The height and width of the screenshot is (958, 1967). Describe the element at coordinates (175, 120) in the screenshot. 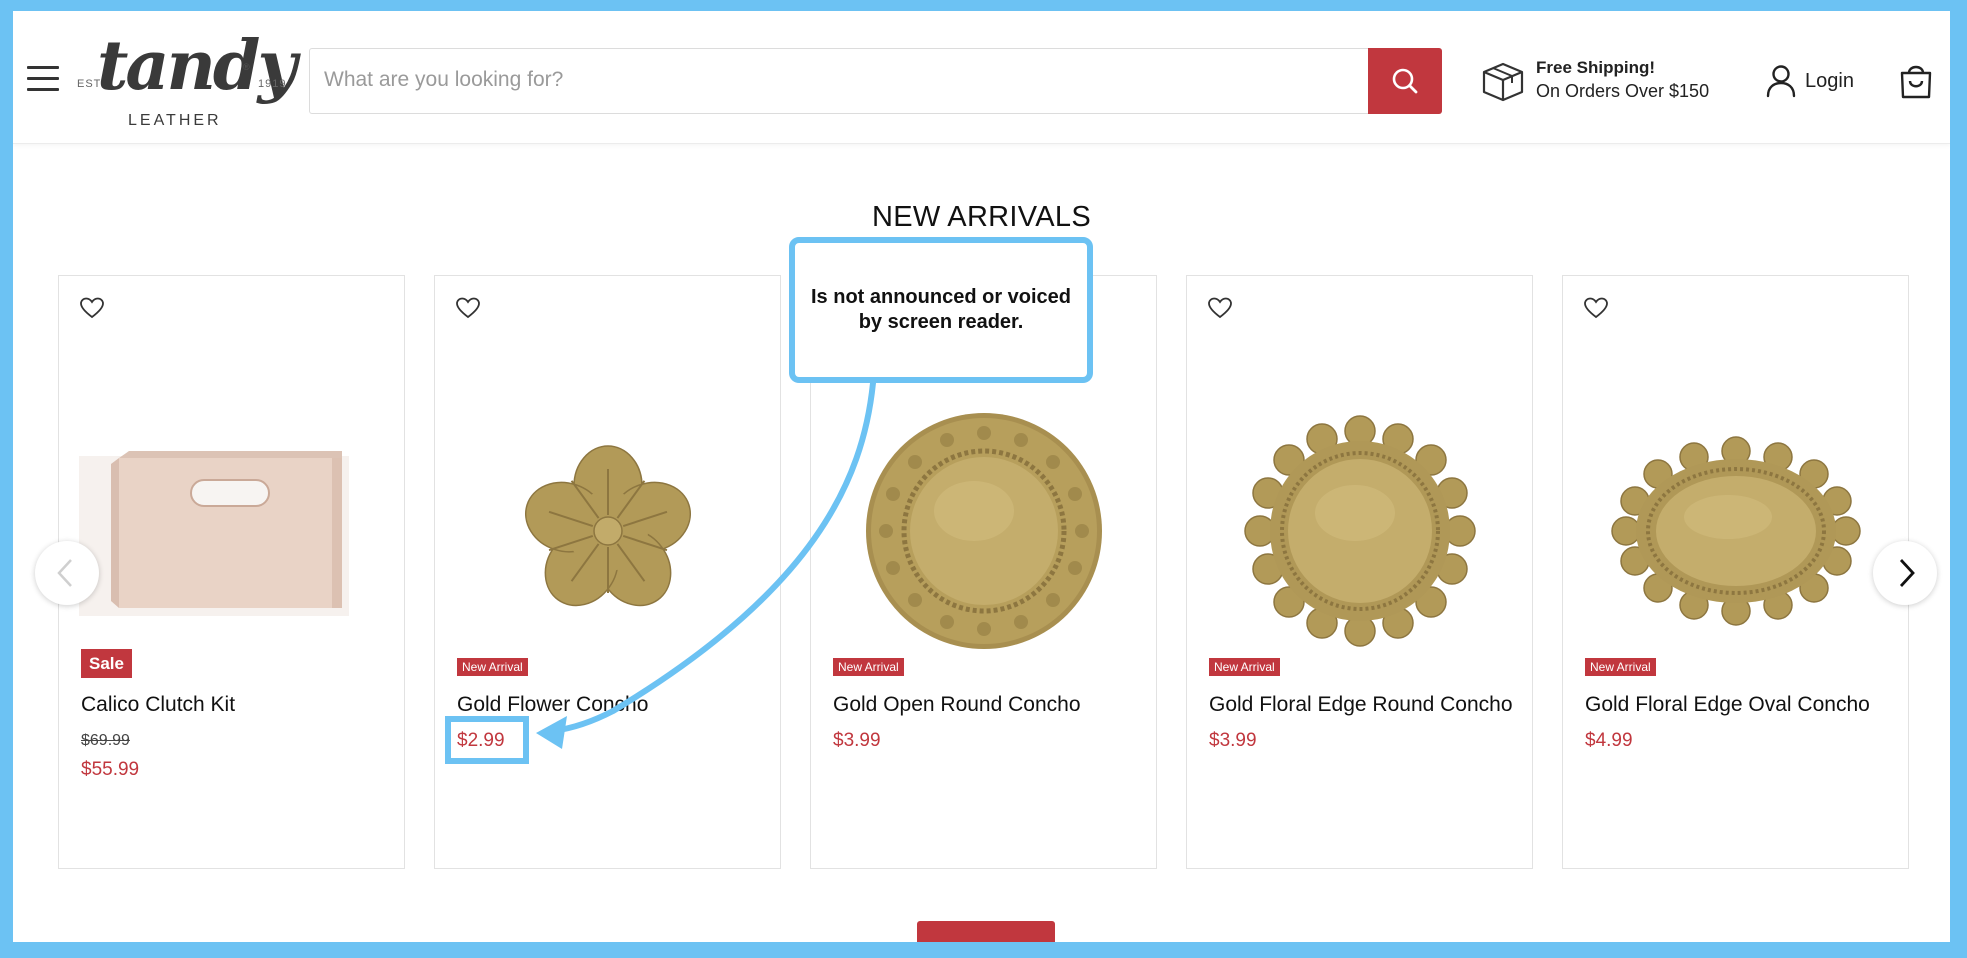

I see `logo-subtitle: LEATHER` at that location.